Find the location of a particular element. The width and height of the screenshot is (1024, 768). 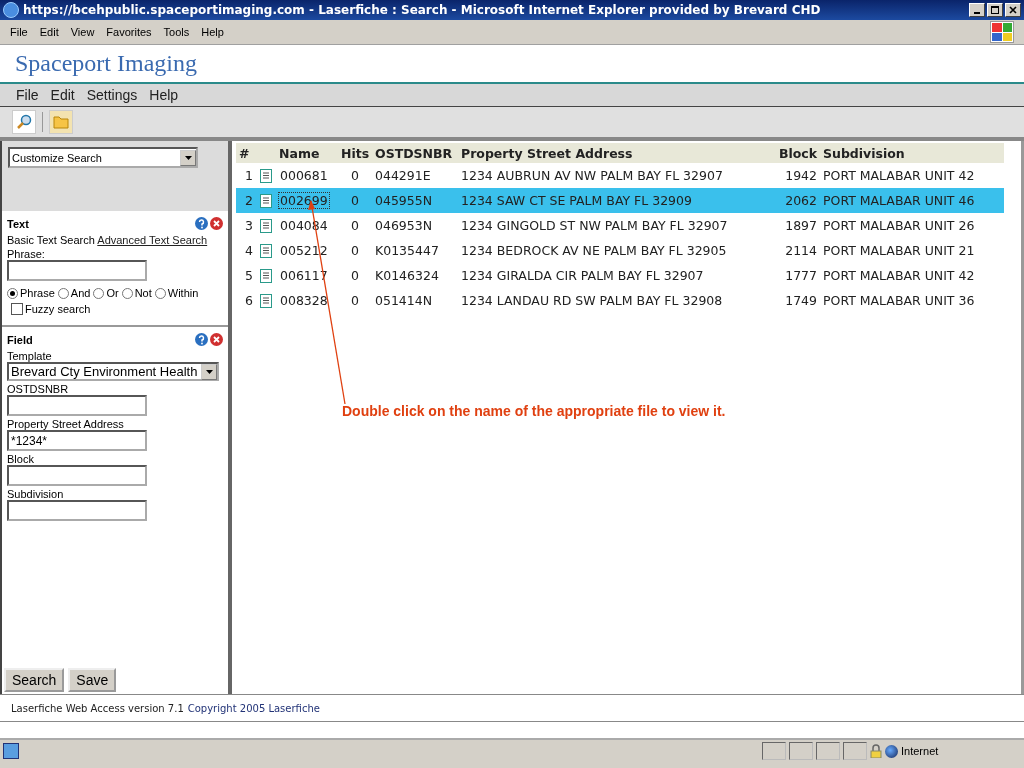

window-title: https://bcehpublic.spaceportimaging.com - Laserfiche : Search - Microsoft Internet Explorer provided by Brevard CHD is located at coordinates (422, 10).